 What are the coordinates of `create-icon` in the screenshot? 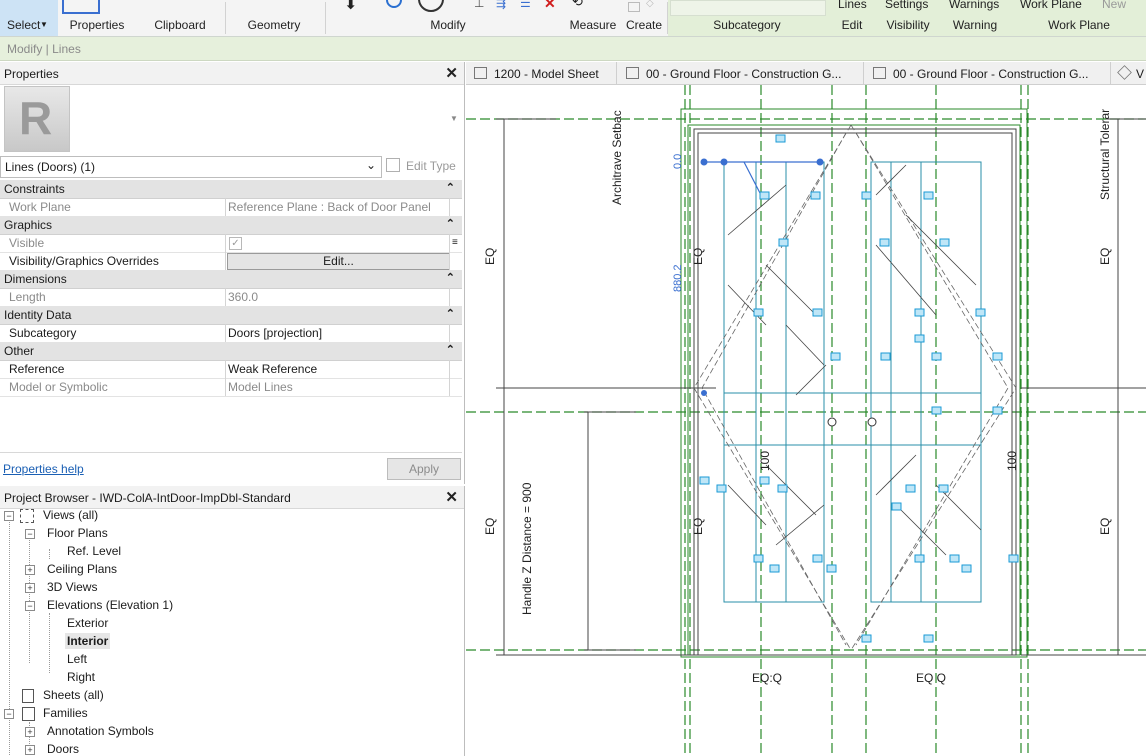 It's located at (634, 7).